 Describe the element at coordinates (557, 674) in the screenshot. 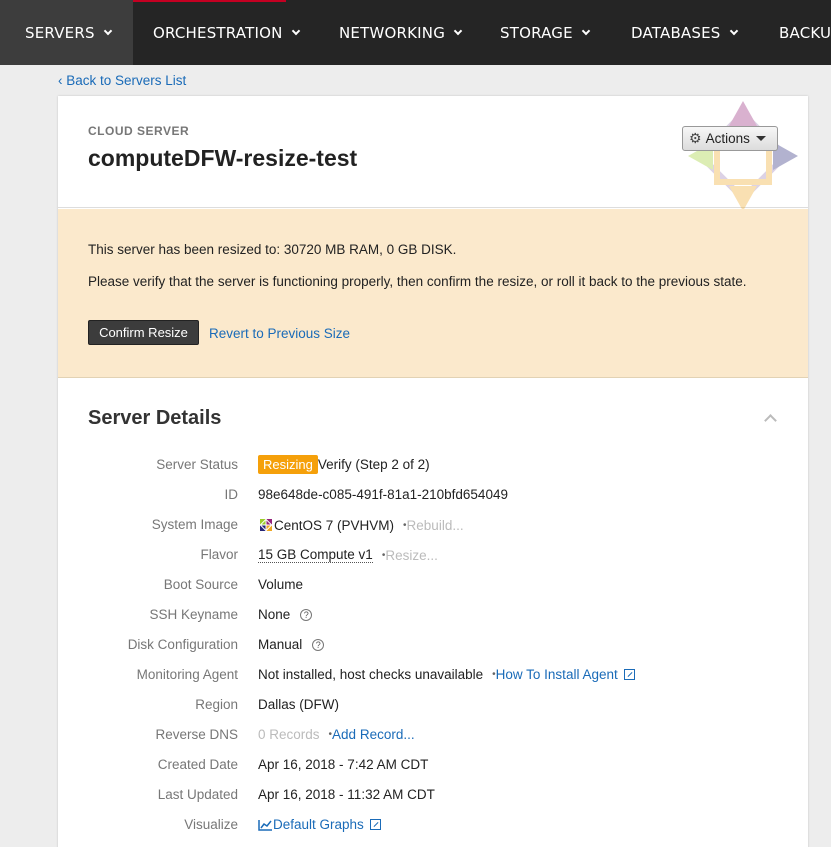

I see `install-agent-link: How To Install Agent` at that location.